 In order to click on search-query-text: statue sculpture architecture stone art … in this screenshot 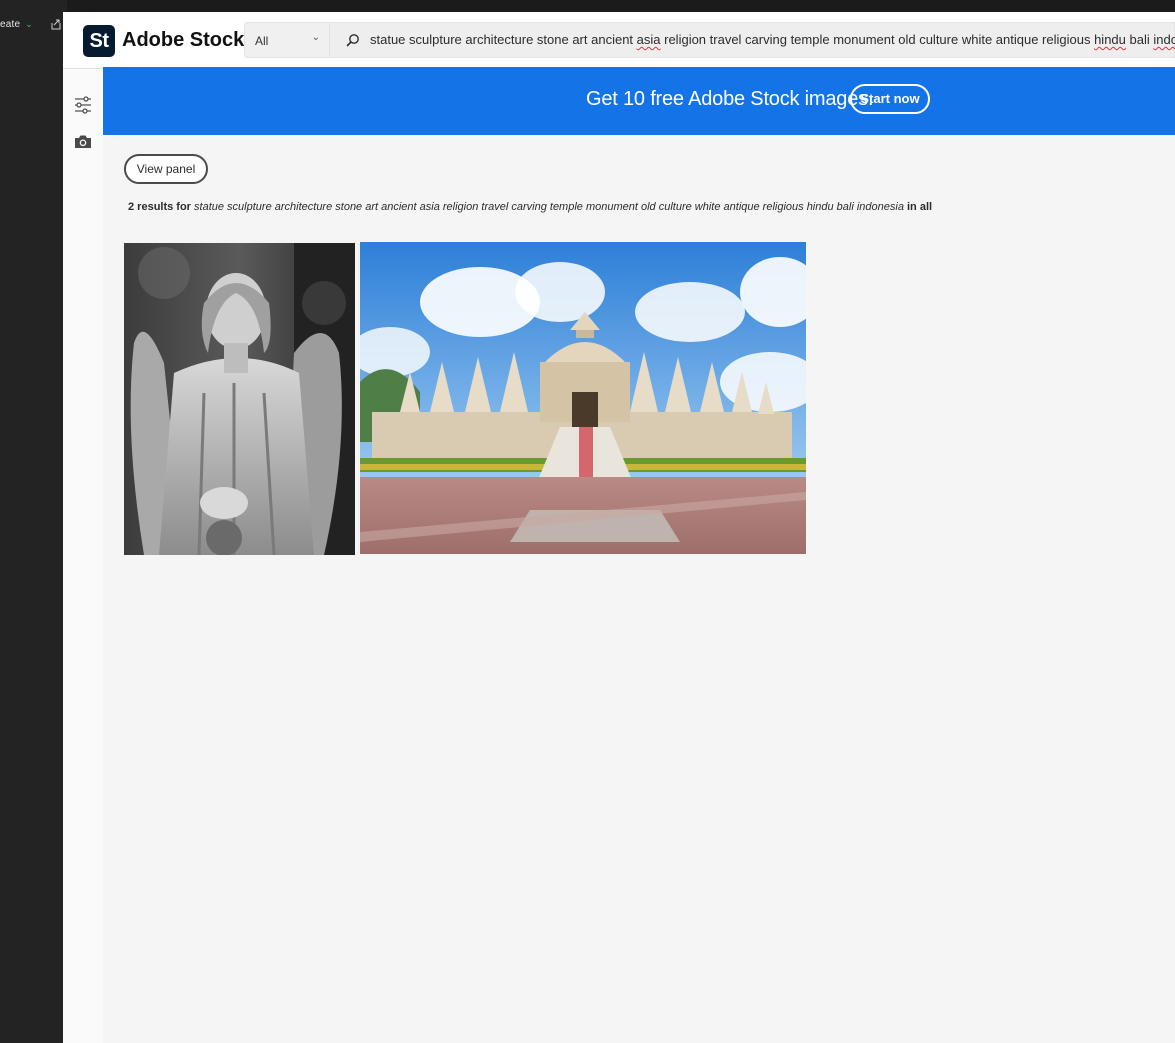, I will do `click(772, 39)`.